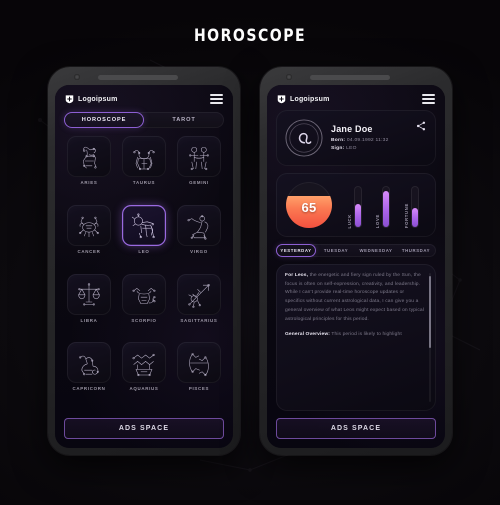 The image size is (500, 505). Describe the element at coordinates (307, 335) in the screenshot. I see `reading-section-title: General Overview:` at that location.